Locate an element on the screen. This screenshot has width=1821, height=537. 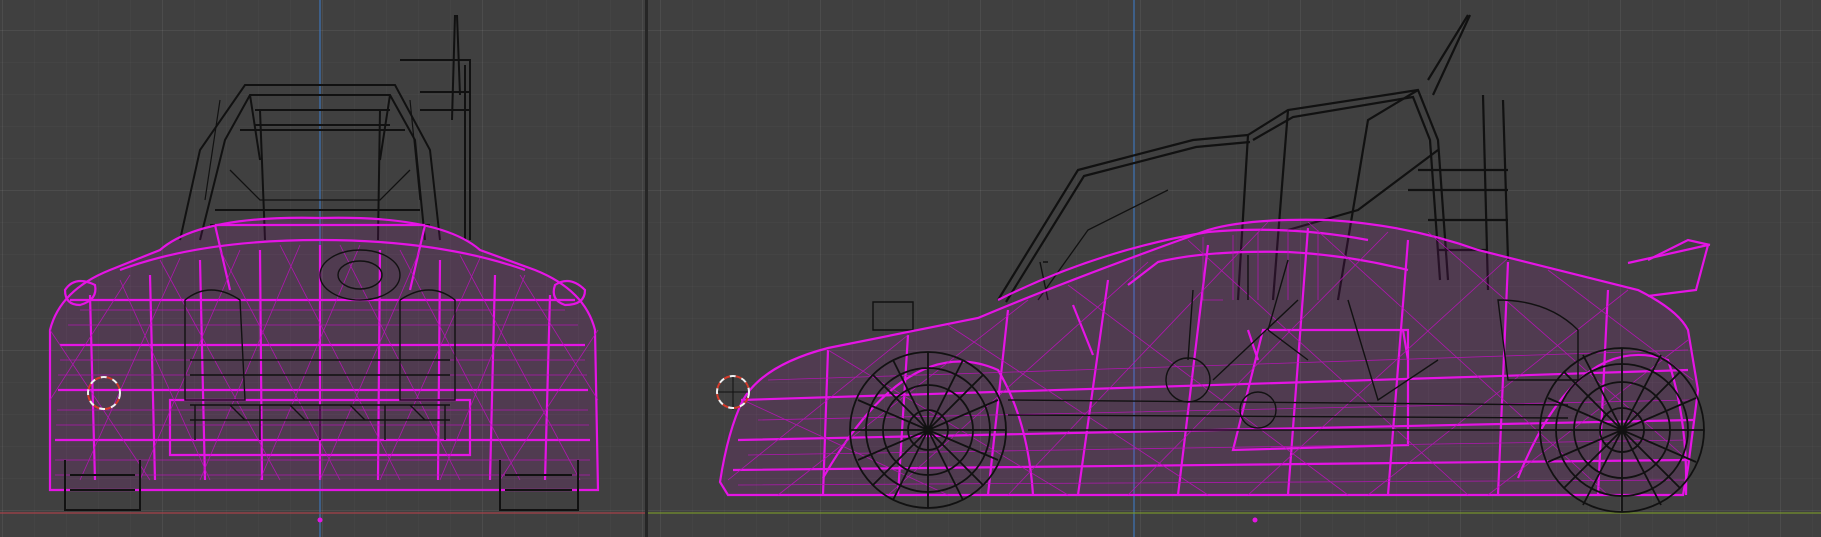
rear-wheel-wireframe is located at coordinates (1622, 430).